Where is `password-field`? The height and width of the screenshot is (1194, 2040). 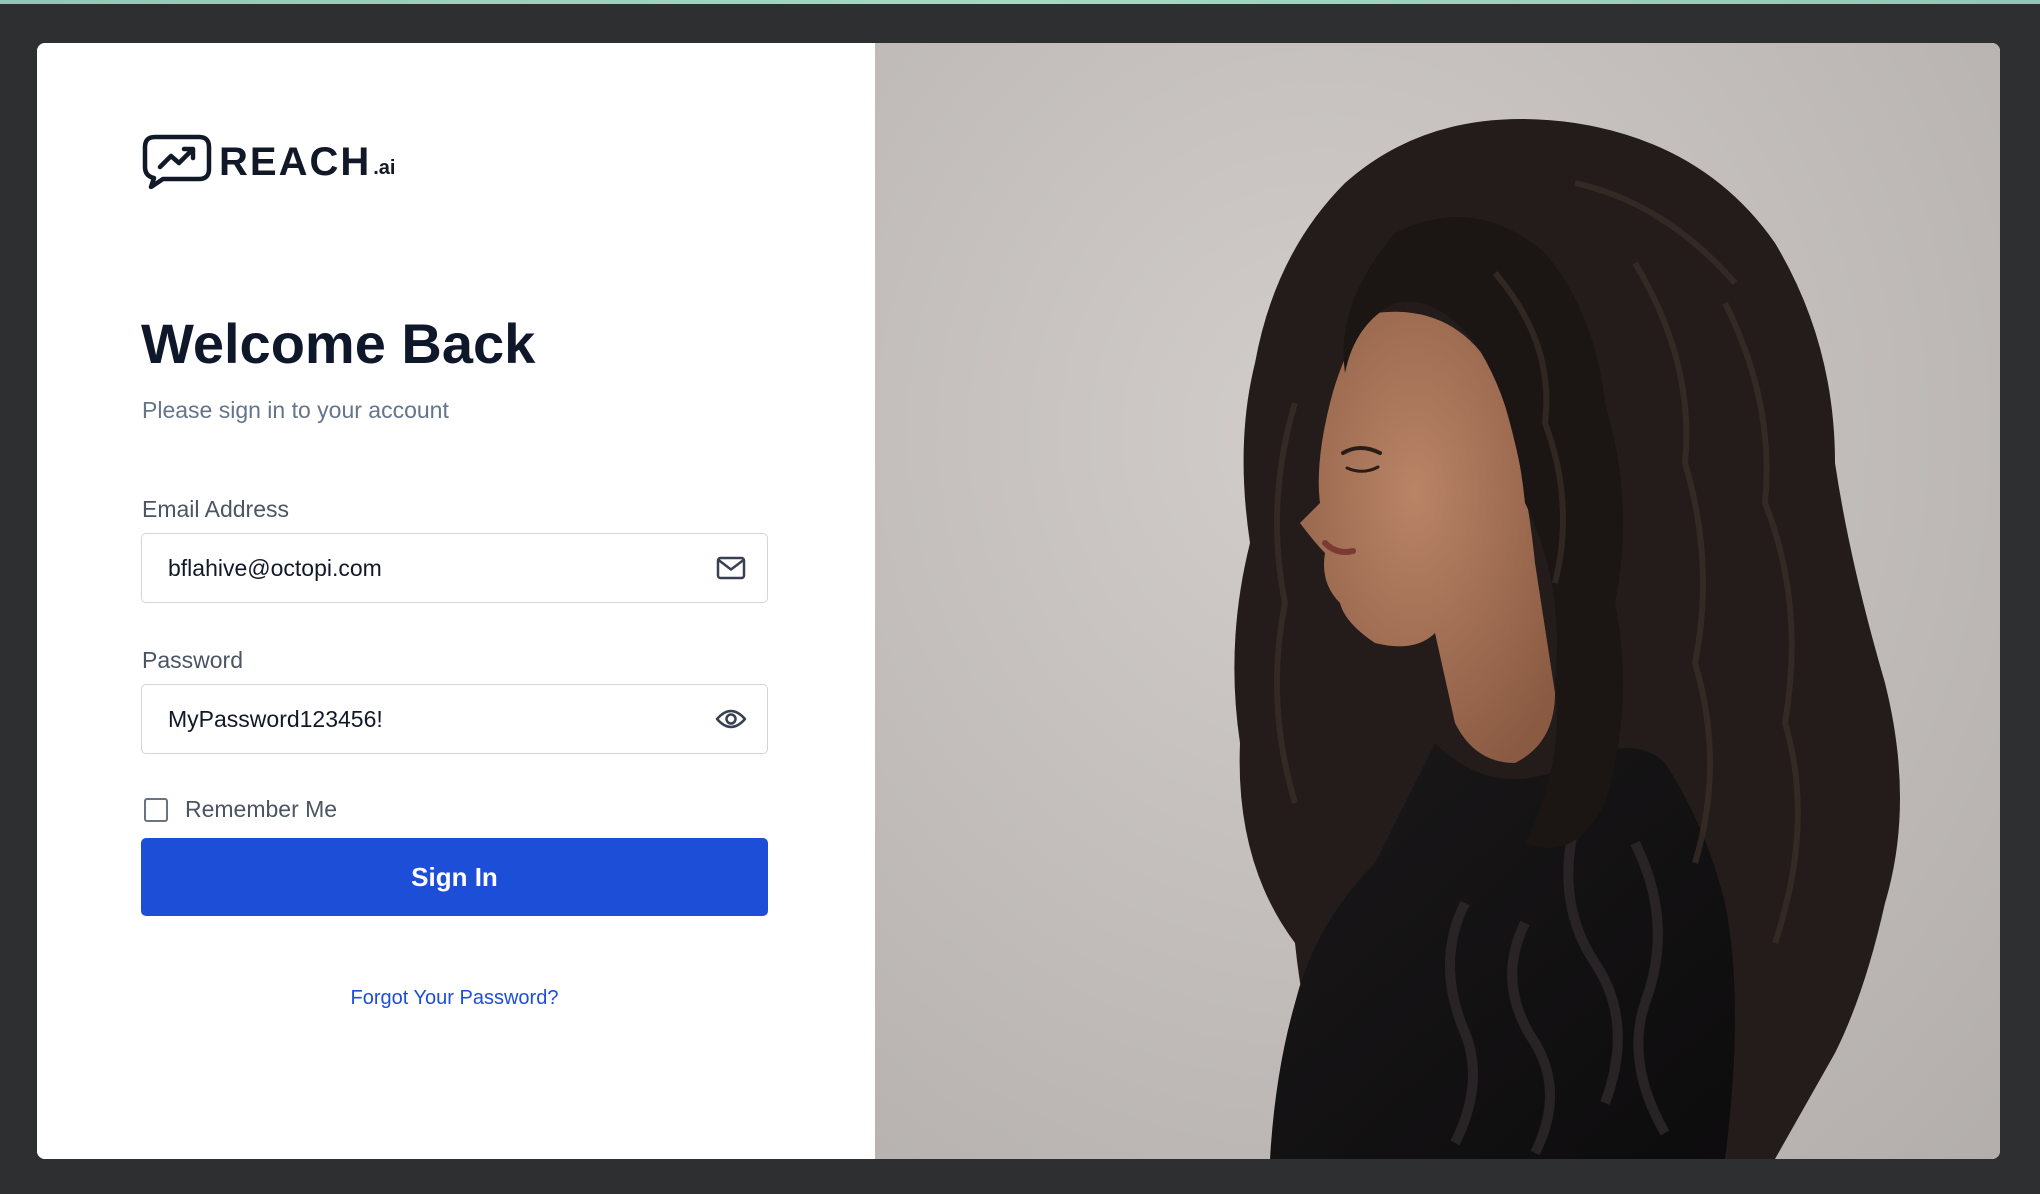 password-field is located at coordinates (428, 719).